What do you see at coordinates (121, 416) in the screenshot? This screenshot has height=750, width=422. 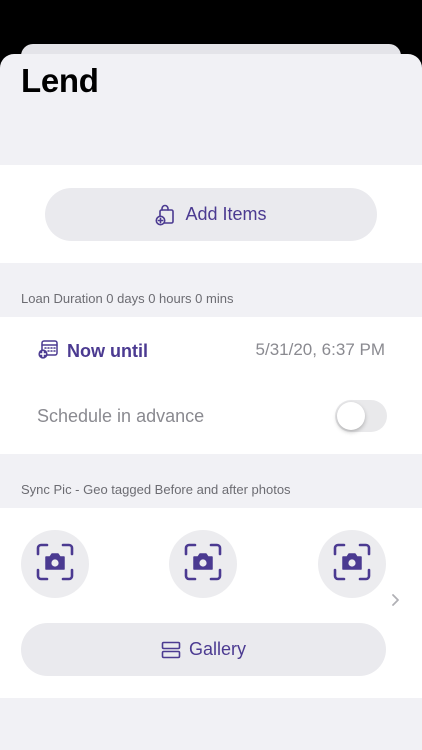 I see `schedule-advance-label: Schedule in advance` at bounding box center [121, 416].